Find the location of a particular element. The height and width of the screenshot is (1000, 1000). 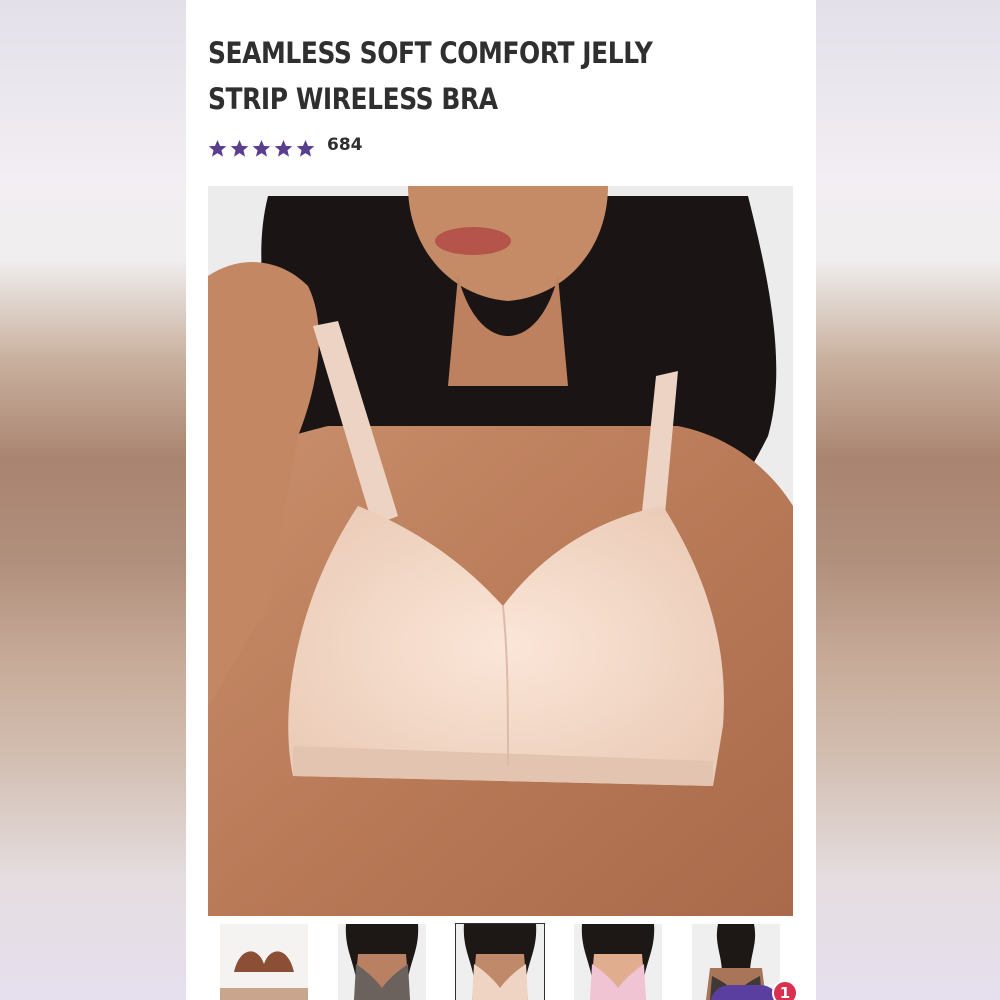

thumb-model-grey-icon is located at coordinates (382, 962).